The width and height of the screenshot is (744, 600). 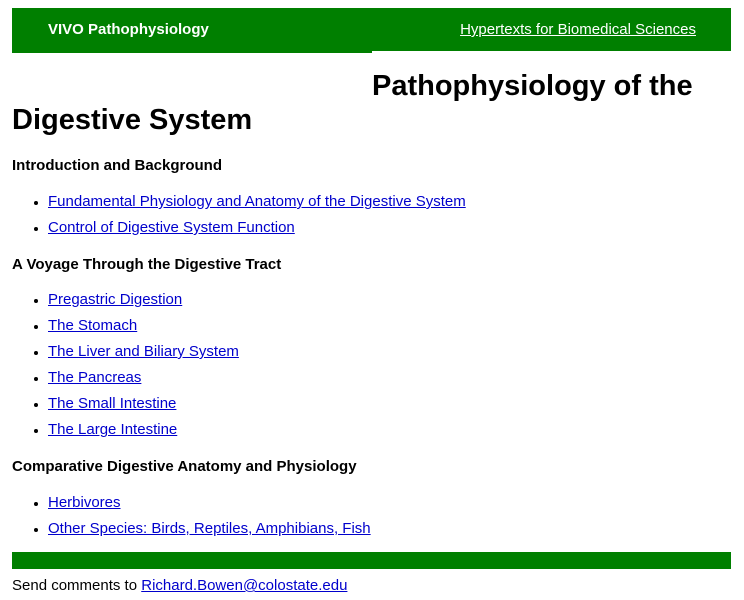 I want to click on link: Control of Digestive System Function, so click(x=171, y=227).